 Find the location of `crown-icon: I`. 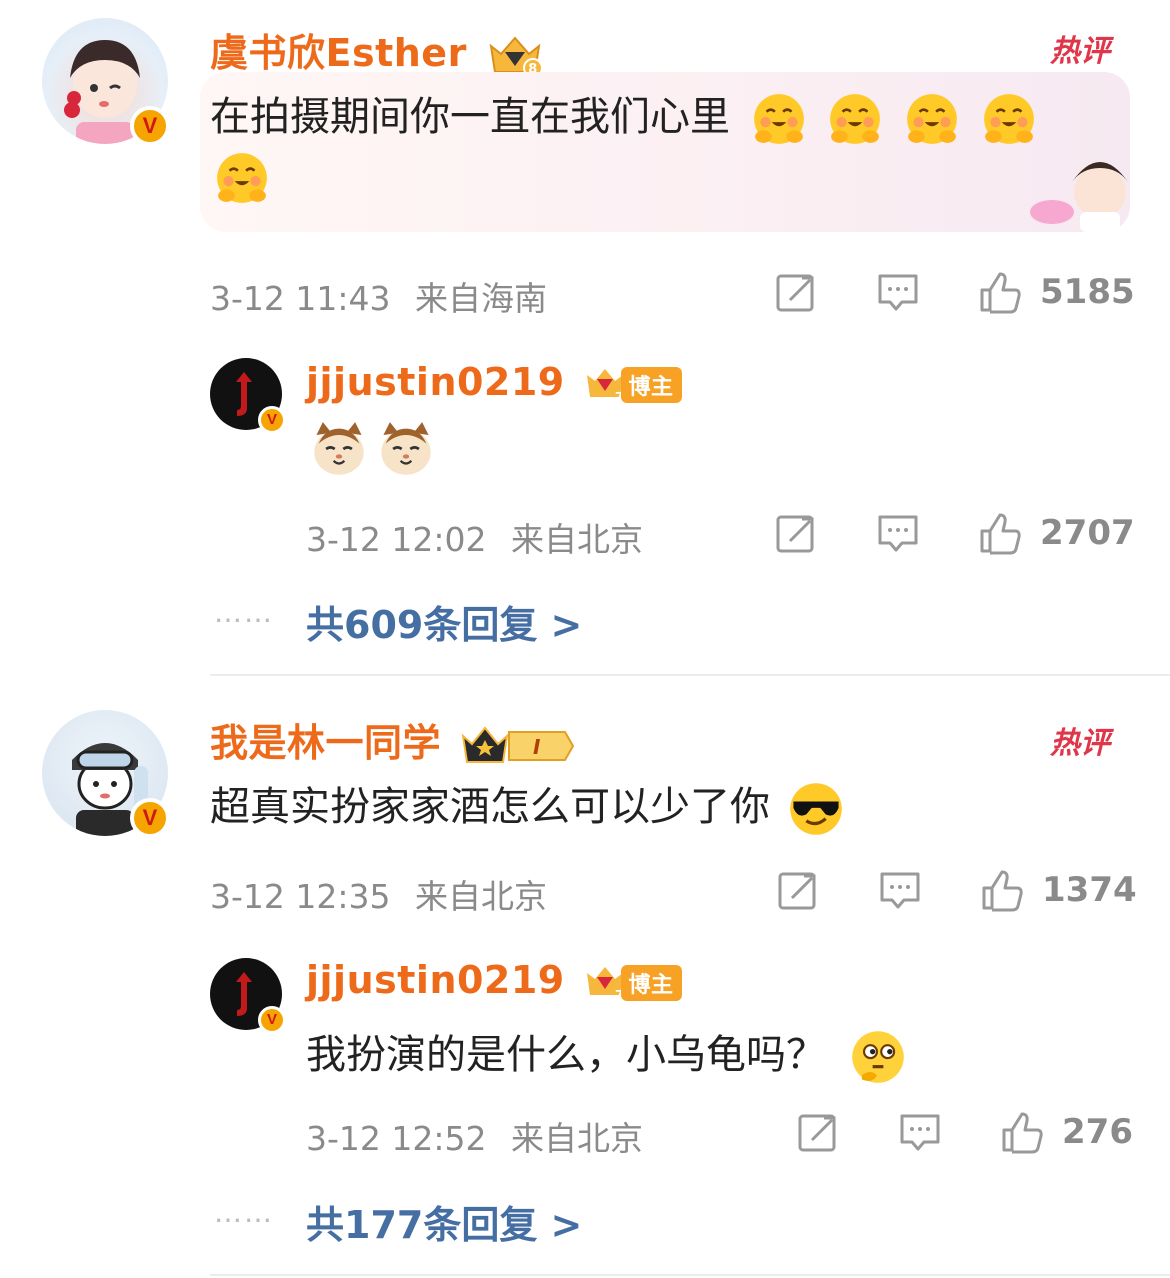

crown-icon: I is located at coordinates (517, 744).